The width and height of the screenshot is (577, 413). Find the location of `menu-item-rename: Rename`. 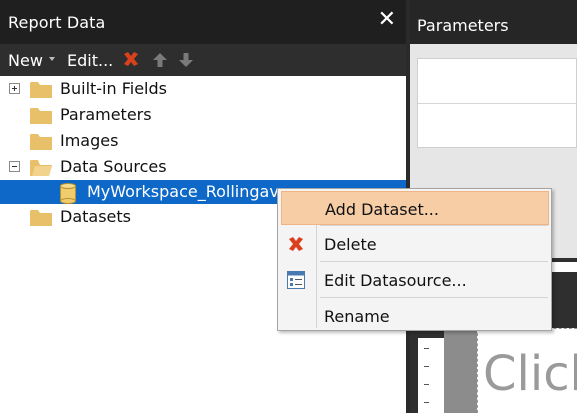

menu-item-rename: Rename is located at coordinates (415, 316).